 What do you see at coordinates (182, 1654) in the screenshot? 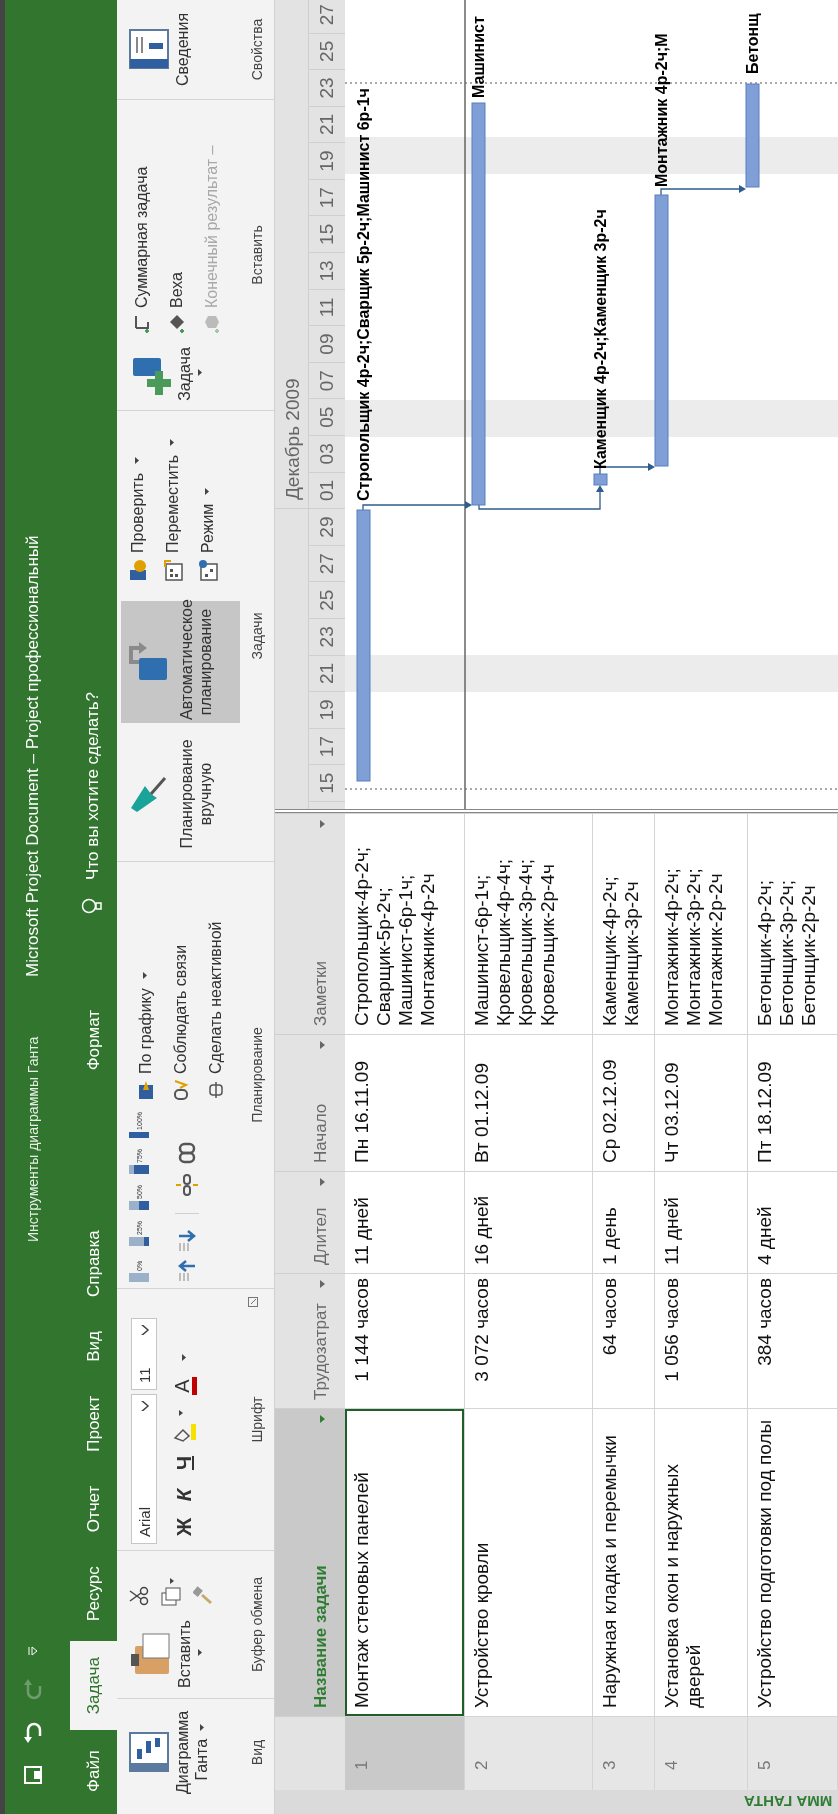
I see `paste-button: Вставить` at bounding box center [182, 1654].